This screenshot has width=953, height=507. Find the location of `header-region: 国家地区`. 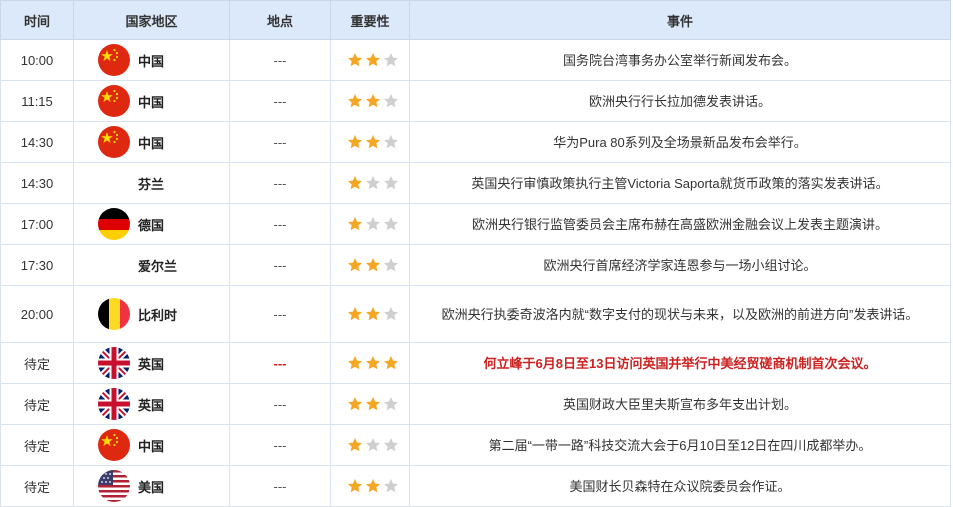

header-region: 国家地区 is located at coordinates (151, 20).